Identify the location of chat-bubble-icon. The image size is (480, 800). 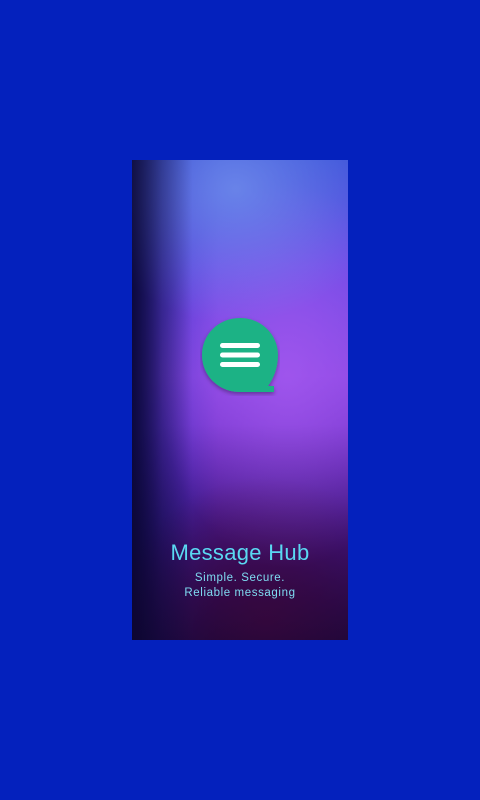
(240, 356).